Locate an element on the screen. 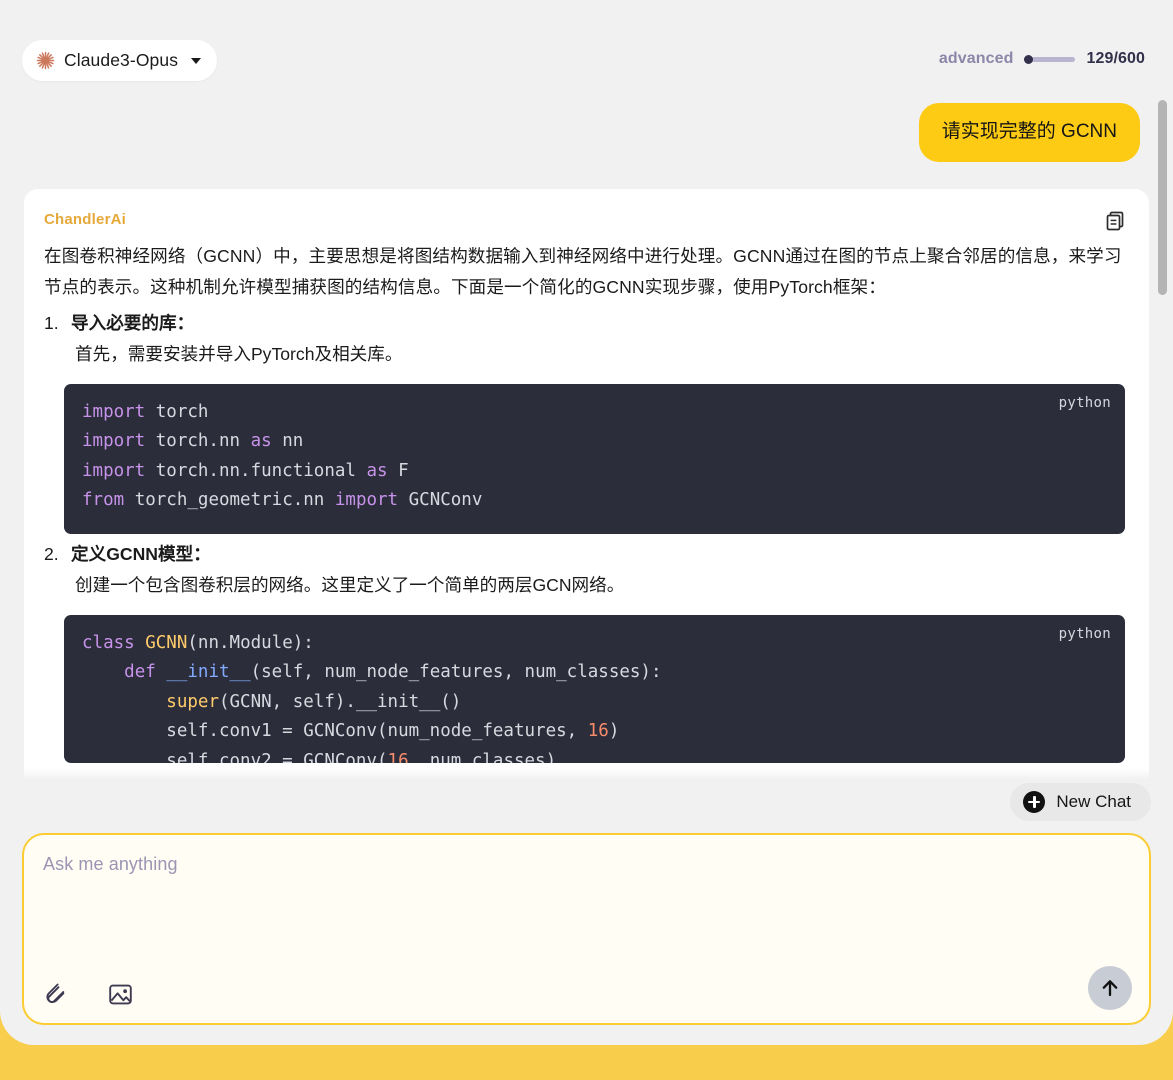  new-chat-label: New Chat is located at coordinates (1093, 801).